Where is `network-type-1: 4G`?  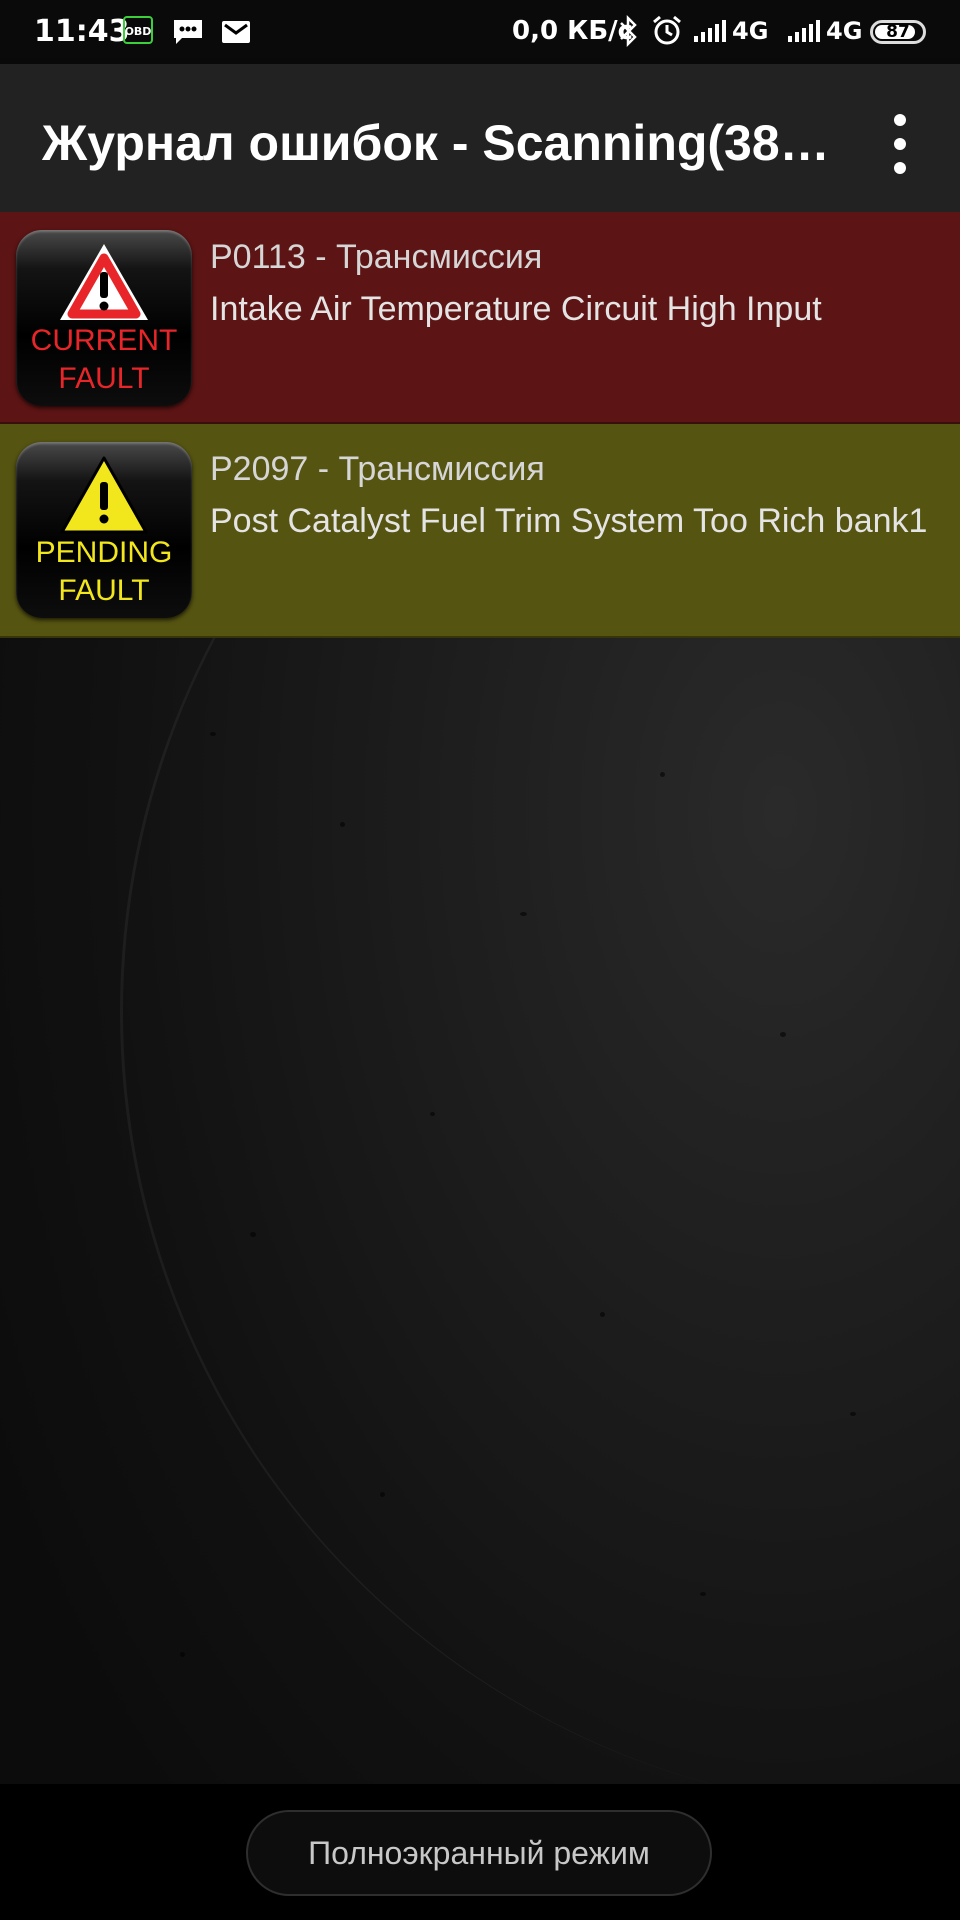
network-type-1: 4G is located at coordinates (750, 31).